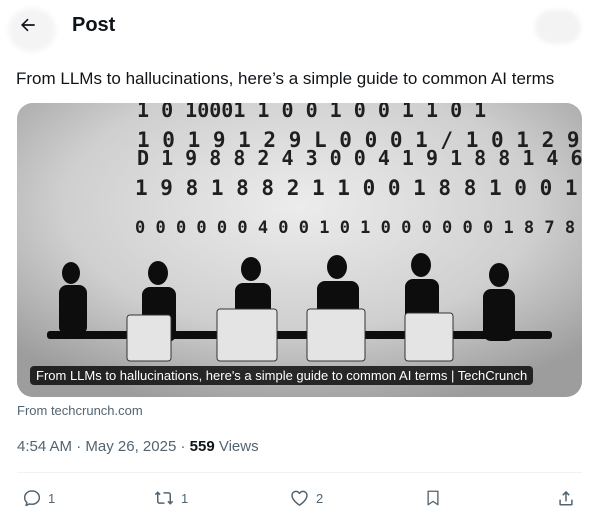  I want to click on like-icon, so click(299, 498).